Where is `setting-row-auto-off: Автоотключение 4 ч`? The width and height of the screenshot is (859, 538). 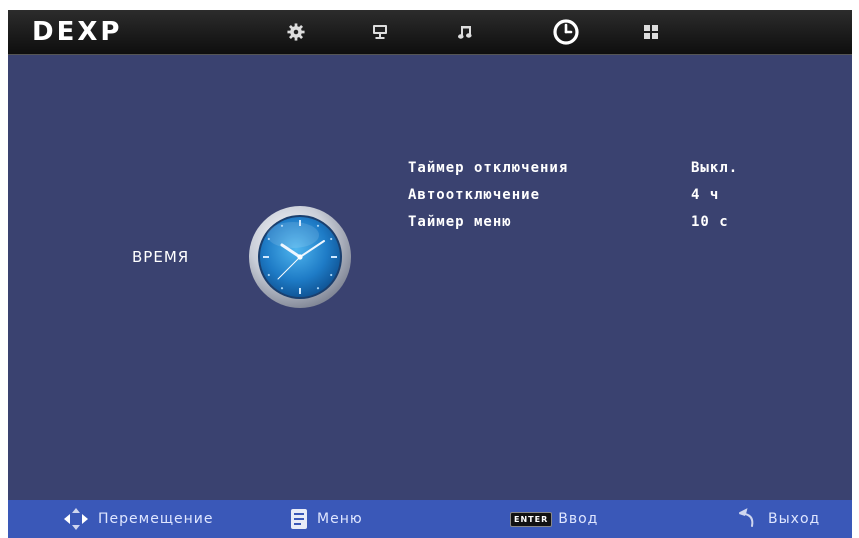 setting-row-auto-off: Автоотключение 4 ч is located at coordinates (588, 200).